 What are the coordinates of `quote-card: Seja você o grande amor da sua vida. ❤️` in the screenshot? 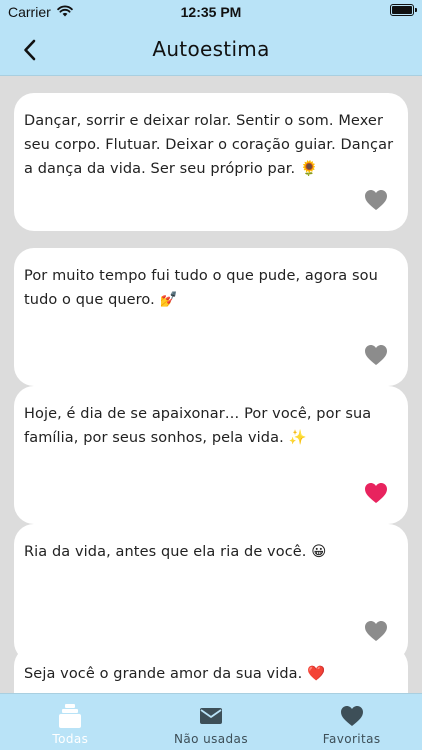 It's located at (211, 669).